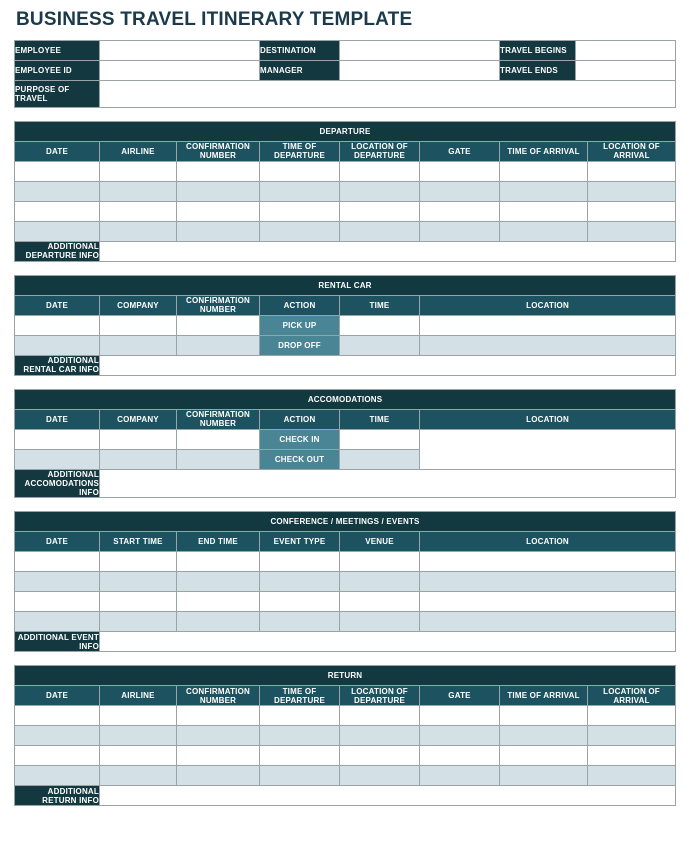 The image size is (689, 851). What do you see at coordinates (387, 483) in the screenshot?
I see `additional-accomodations-info-field` at bounding box center [387, 483].